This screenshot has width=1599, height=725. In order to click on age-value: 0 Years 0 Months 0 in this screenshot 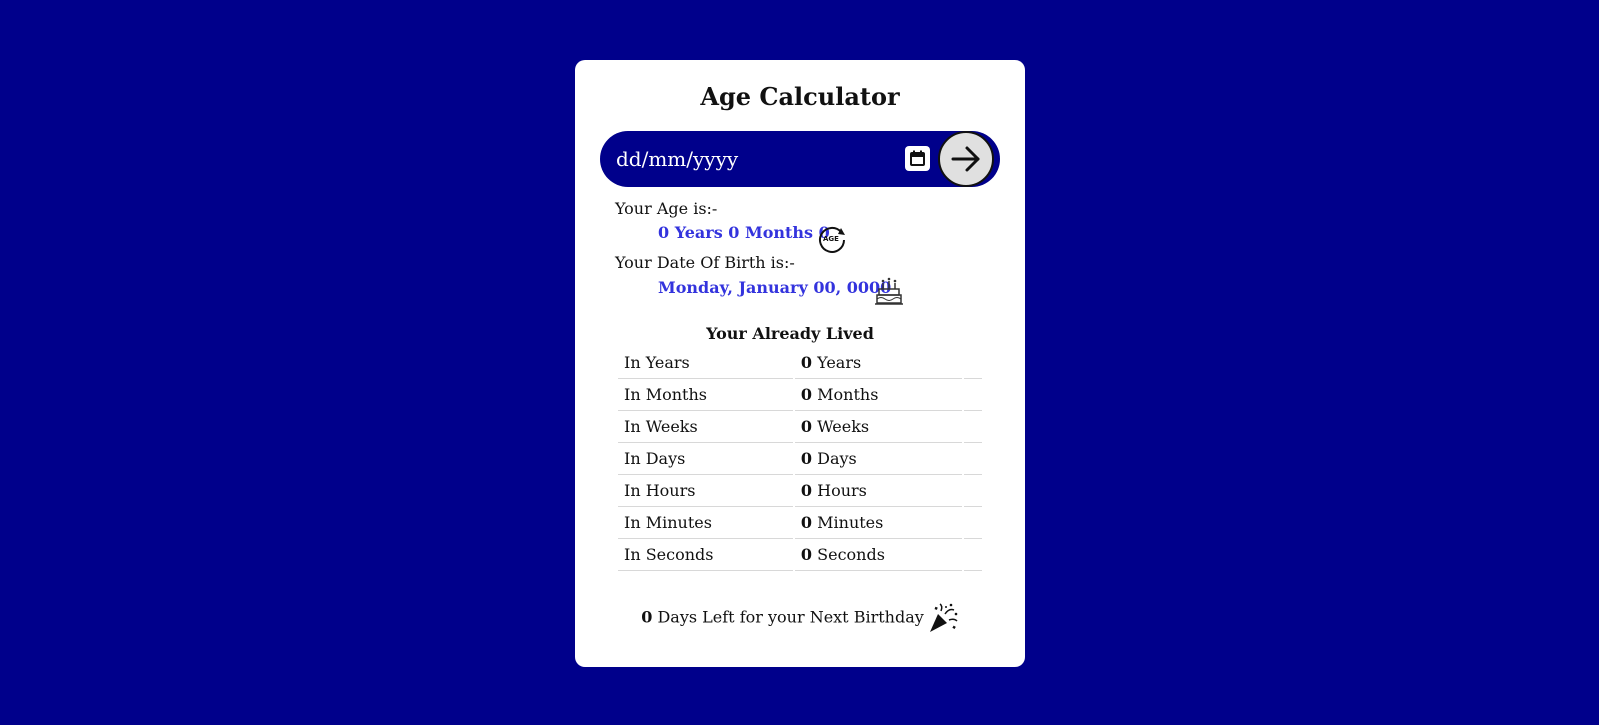, I will do `click(744, 232)`.